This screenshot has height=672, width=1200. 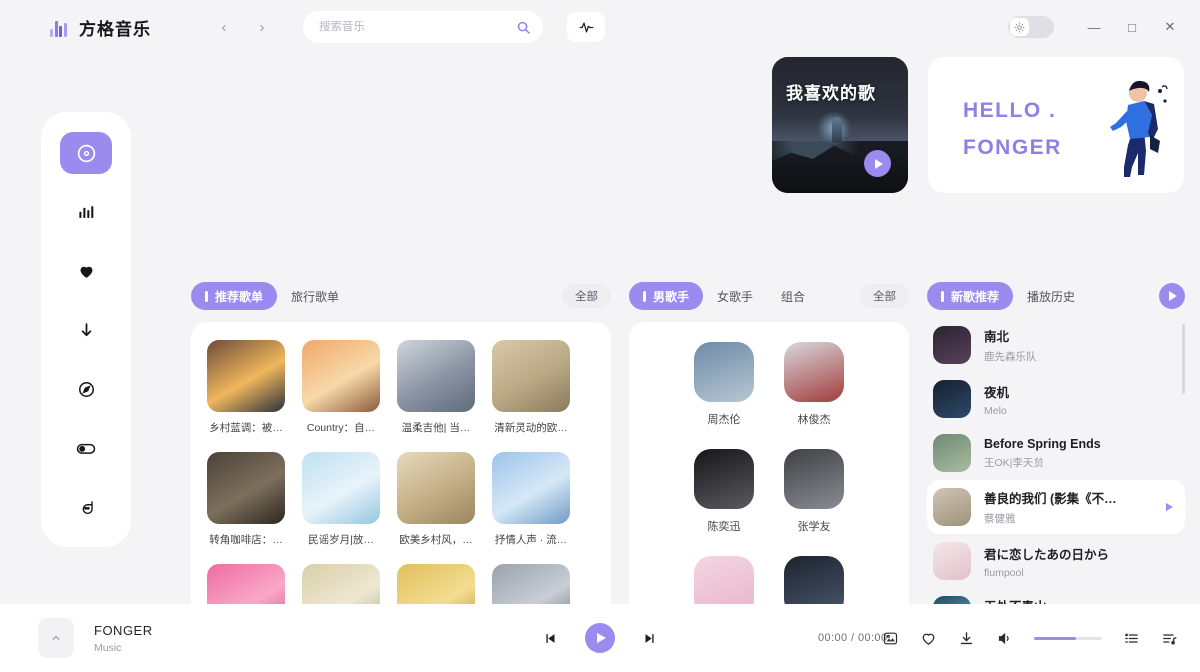 I want to click on theme-toggle, so click(x=1031, y=27).